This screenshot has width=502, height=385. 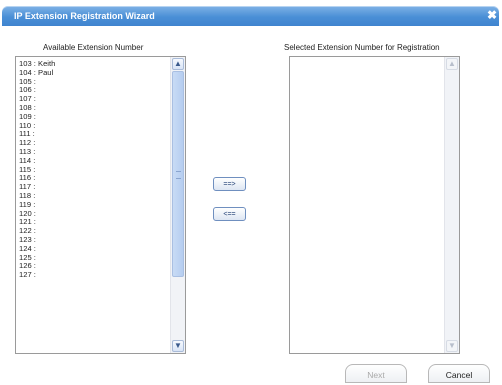 I want to click on list-item: 112 :, so click(x=93, y=142).